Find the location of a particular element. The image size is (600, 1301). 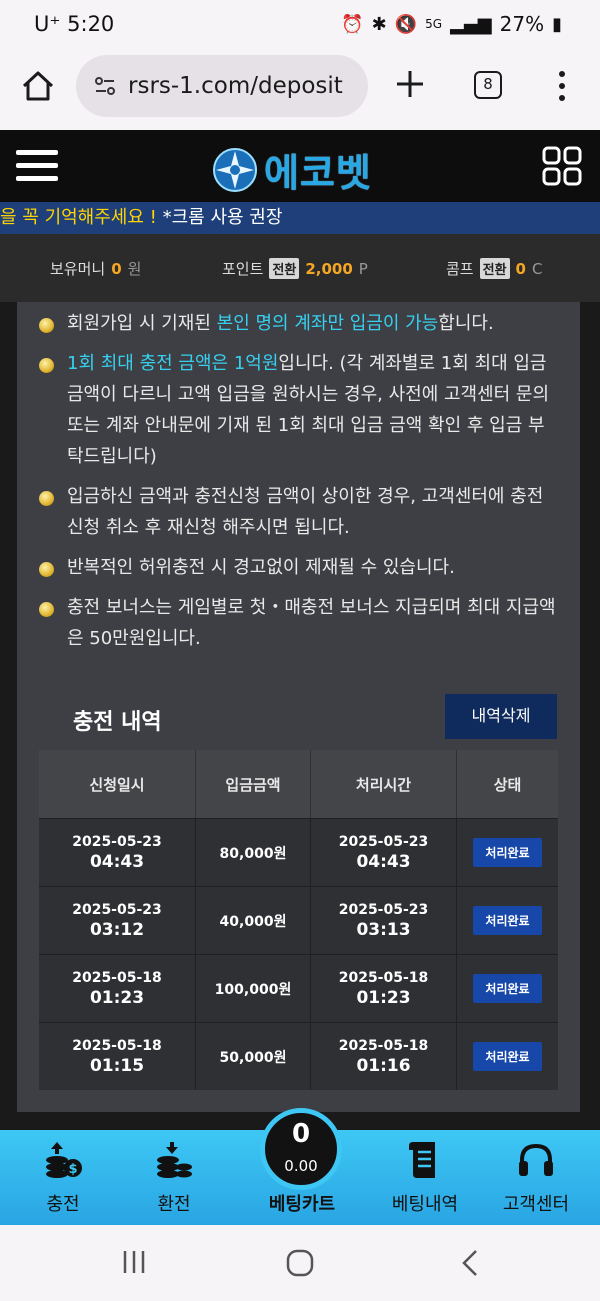

money-label: 보유머니 is located at coordinates (78, 269).